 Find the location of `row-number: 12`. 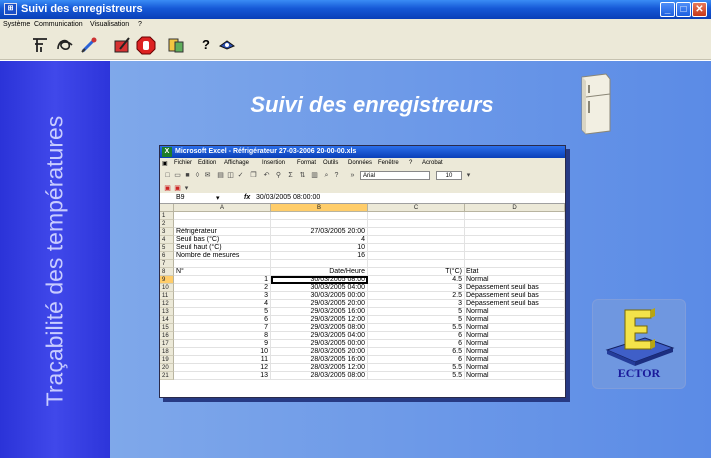

row-number: 12 is located at coordinates (167, 304).